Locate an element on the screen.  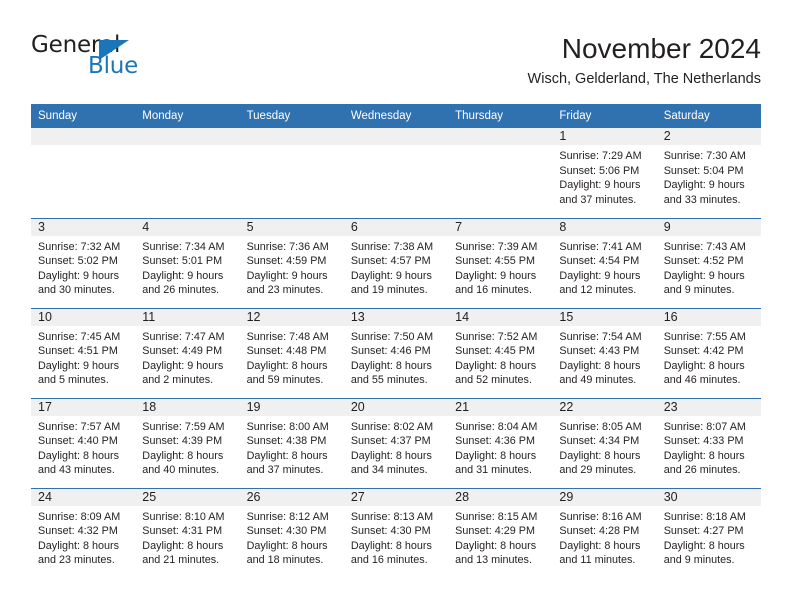
daylight-text-line2: and 19 minutes. is located at coordinates (389, 290).